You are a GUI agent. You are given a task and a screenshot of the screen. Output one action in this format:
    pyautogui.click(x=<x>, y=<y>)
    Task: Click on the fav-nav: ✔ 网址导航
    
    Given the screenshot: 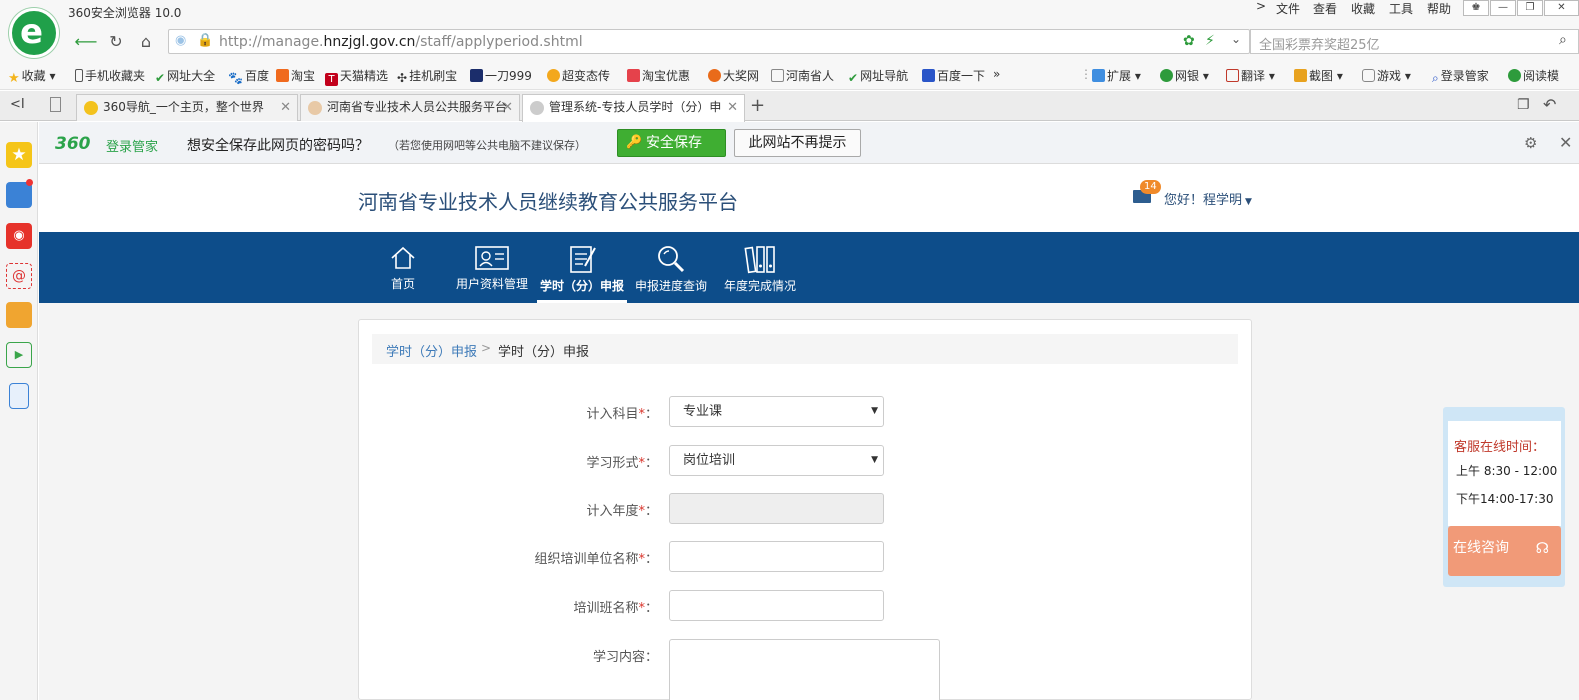 What is the action you would take?
    pyautogui.click(x=878, y=76)
    